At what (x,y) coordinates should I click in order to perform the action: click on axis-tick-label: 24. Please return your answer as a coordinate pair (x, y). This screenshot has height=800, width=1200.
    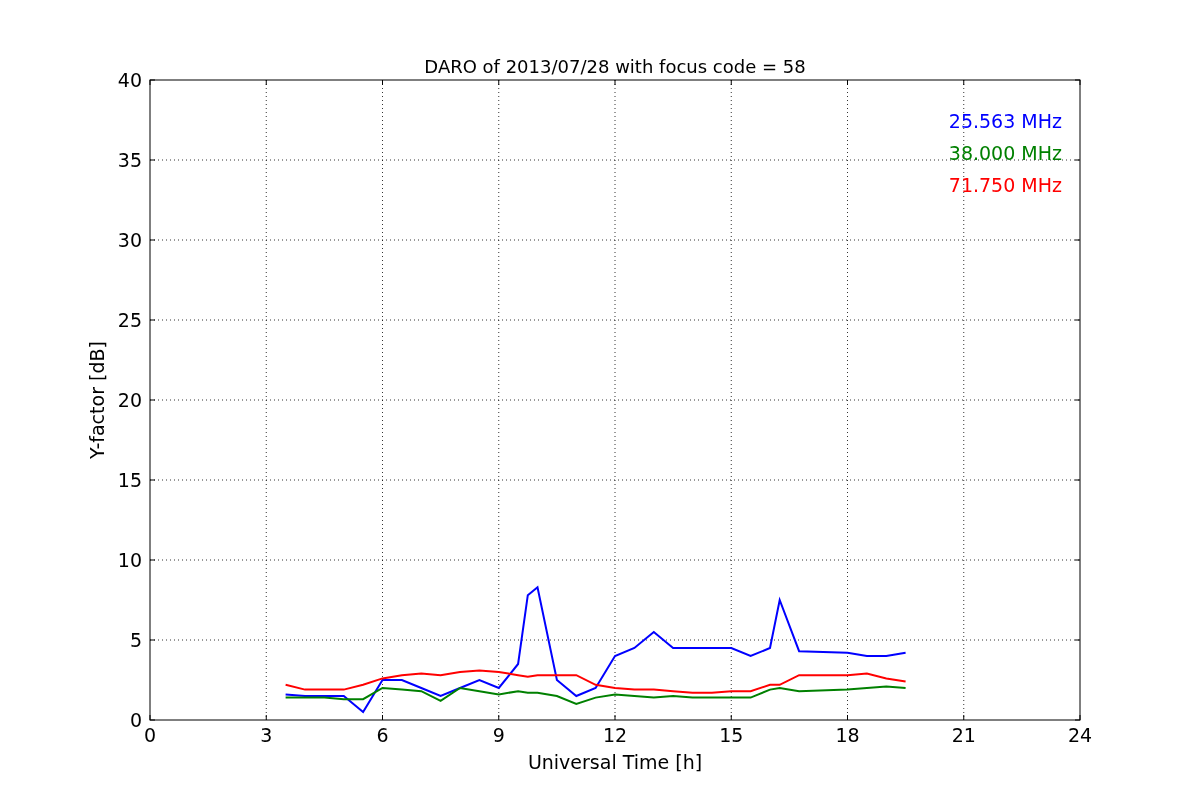
    Looking at the image, I should click on (1080, 735).